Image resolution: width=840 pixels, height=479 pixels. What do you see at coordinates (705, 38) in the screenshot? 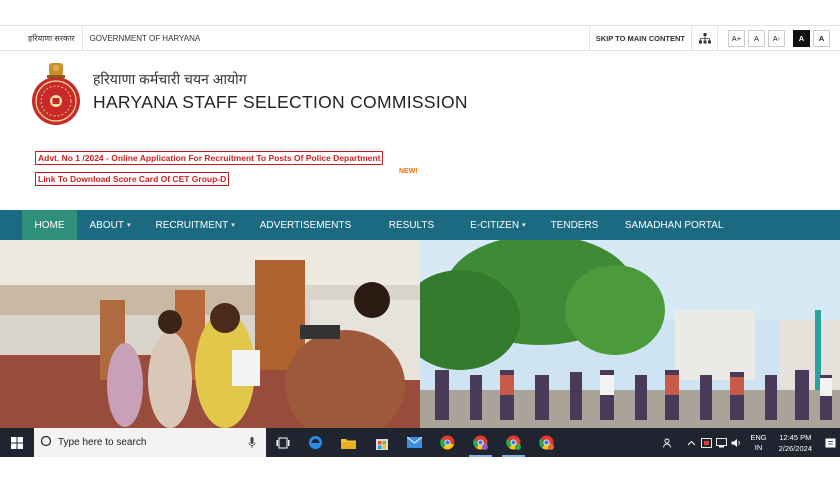
I see `sitemap-icon` at bounding box center [705, 38].